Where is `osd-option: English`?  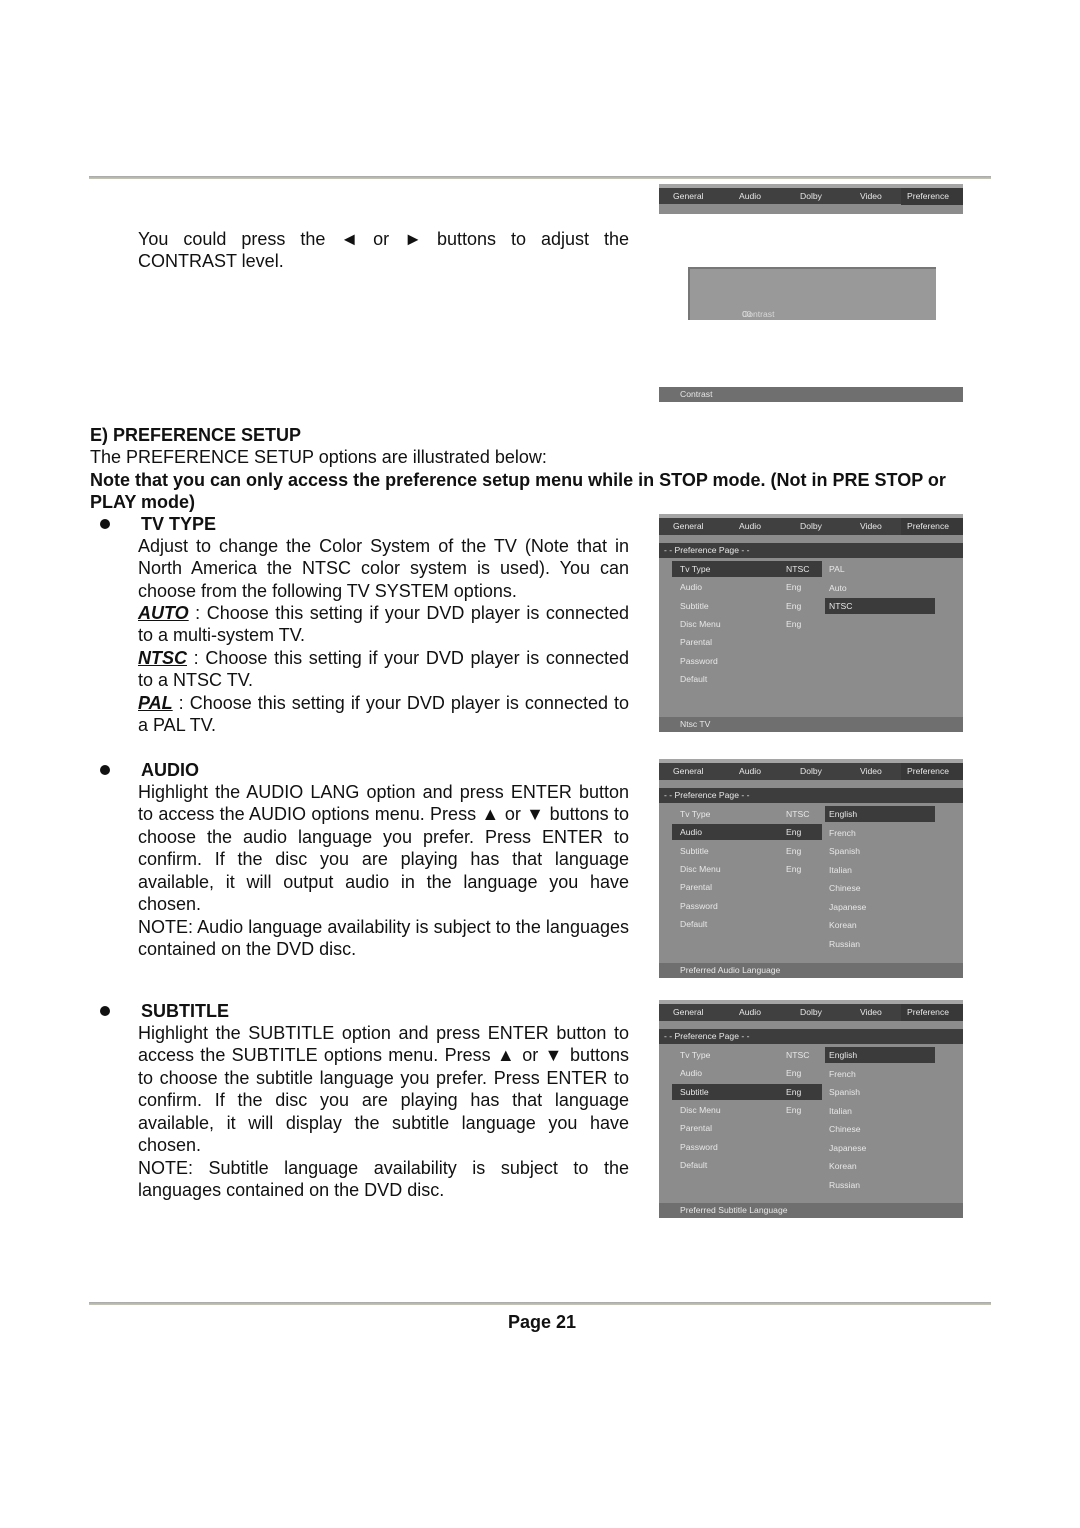 osd-option: English is located at coordinates (880, 1055).